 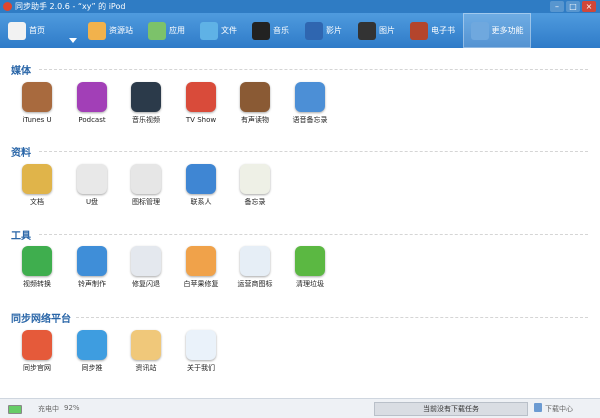 What do you see at coordinates (97, 30) in the screenshot?
I see `shop-icon` at bounding box center [97, 30].